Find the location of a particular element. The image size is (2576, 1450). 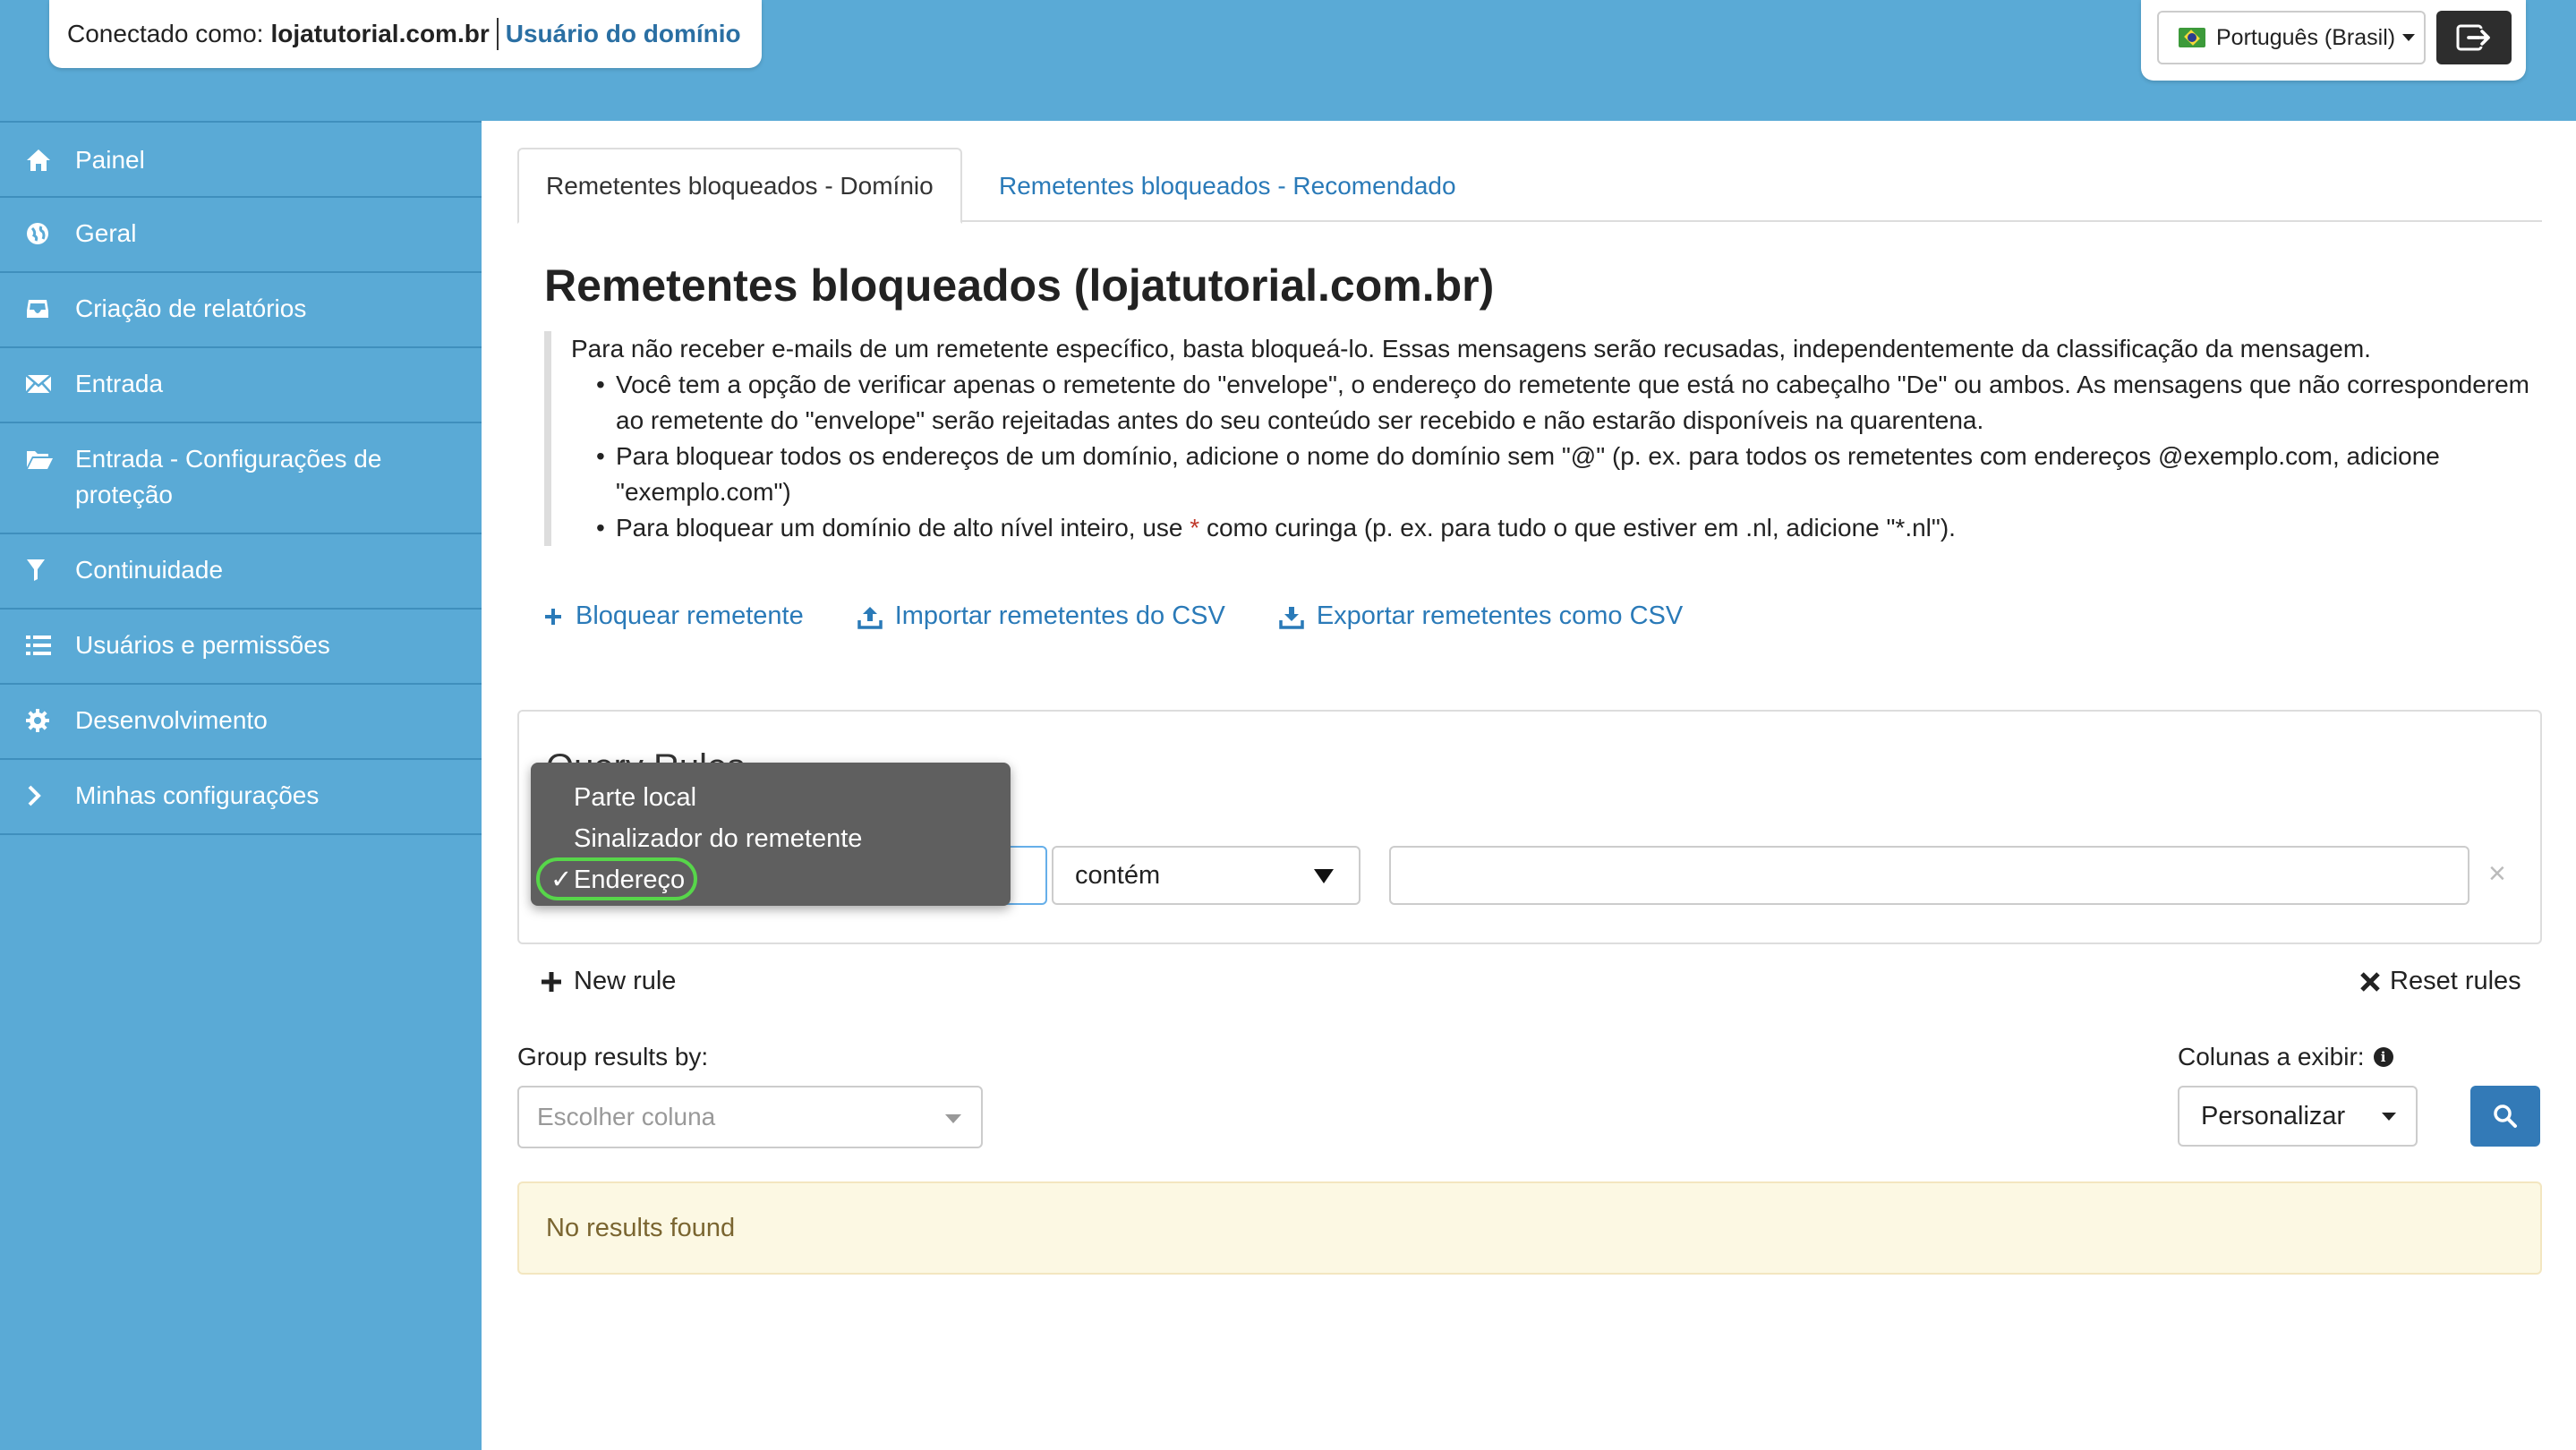

remove-rule-button: × is located at coordinates (2497, 874).